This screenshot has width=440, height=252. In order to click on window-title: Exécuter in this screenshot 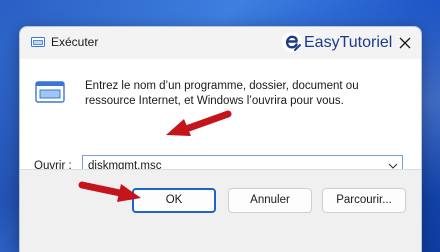, I will do `click(75, 42)`.